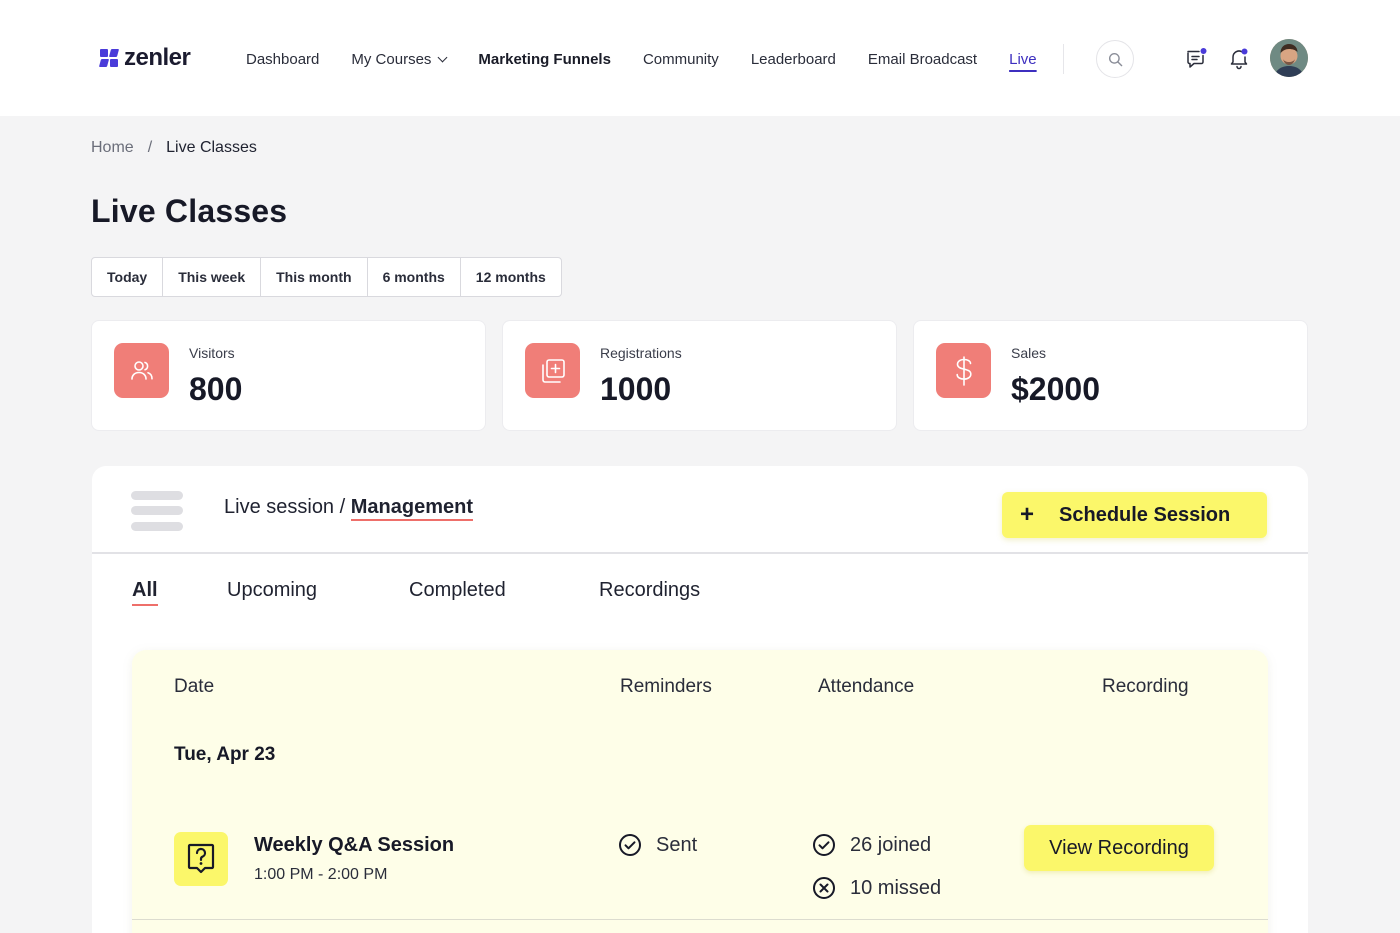 The width and height of the screenshot is (1400, 933). Describe the element at coordinates (189, 211) in the screenshot. I see `page-title: Live Classes` at that location.